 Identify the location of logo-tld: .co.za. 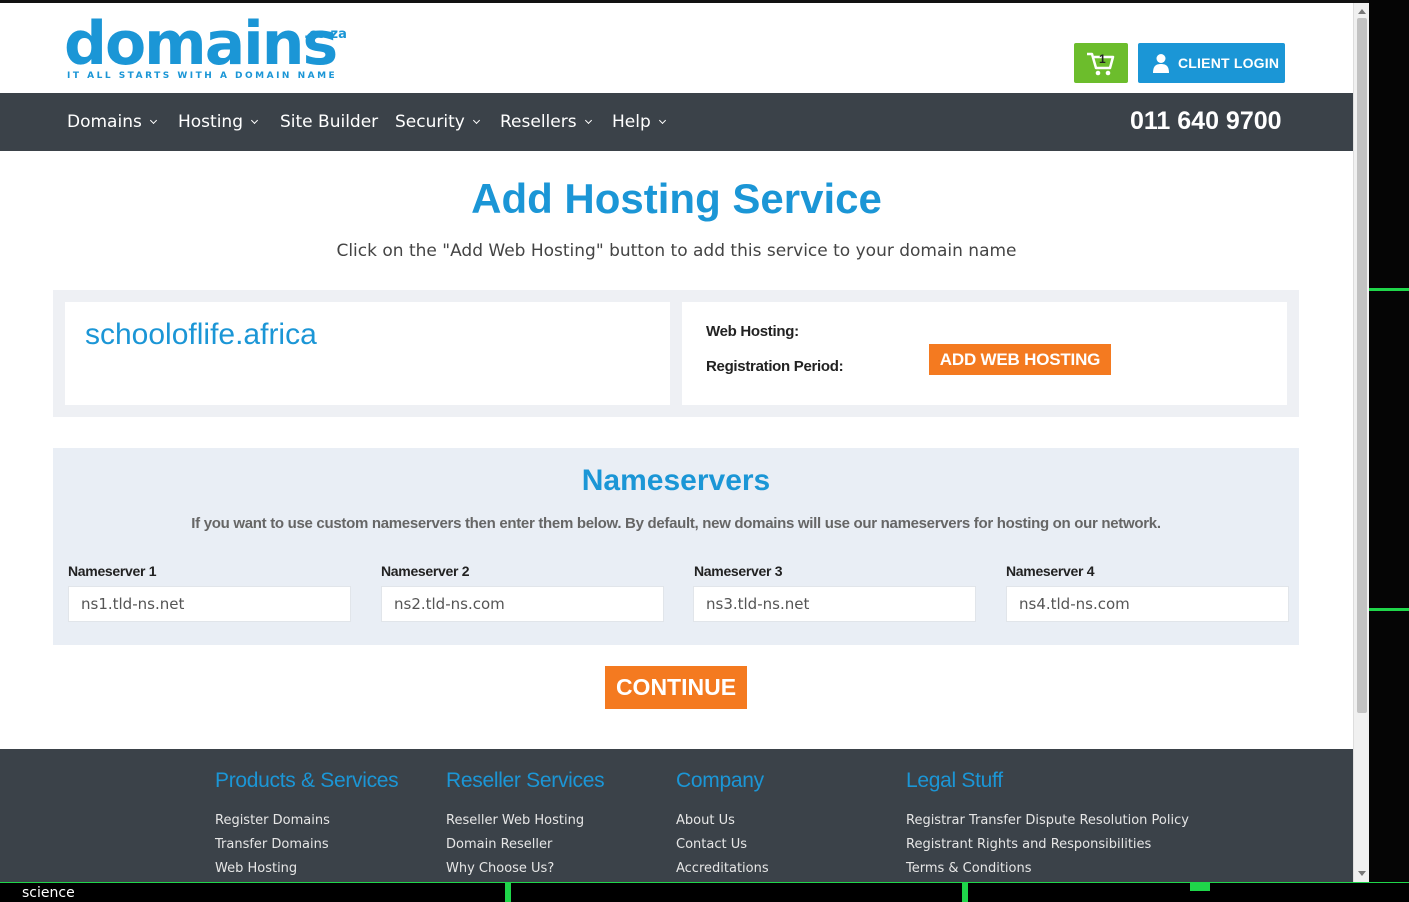
(325, 34).